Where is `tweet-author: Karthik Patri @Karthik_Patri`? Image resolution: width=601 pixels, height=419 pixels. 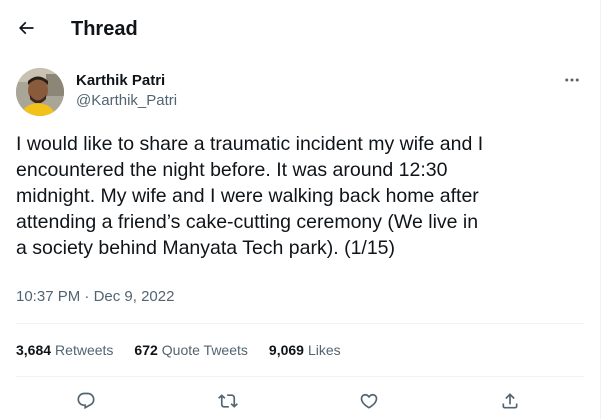
tweet-author: Karthik Patri @Karthik_Patri is located at coordinates (300, 92).